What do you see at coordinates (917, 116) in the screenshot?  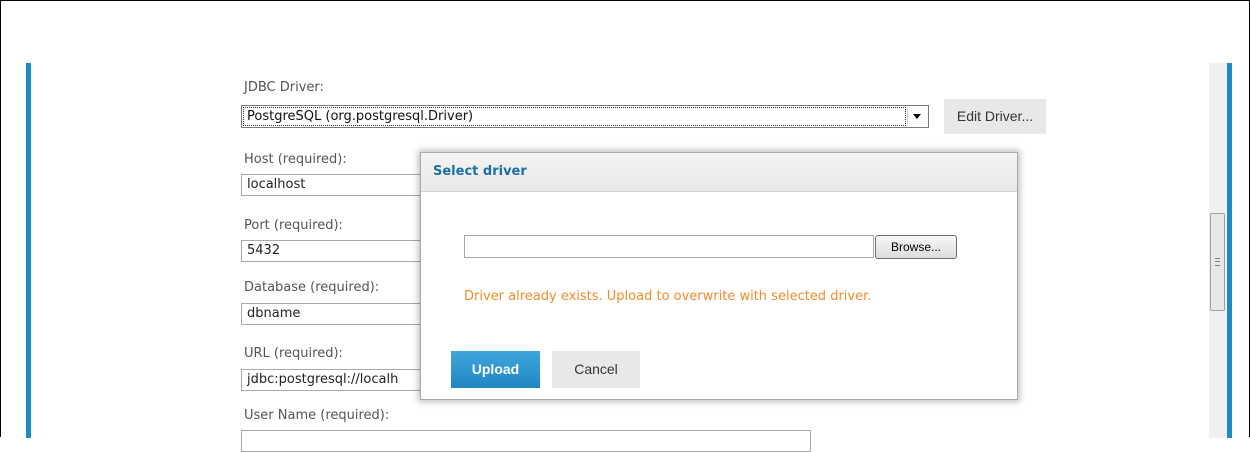 I see `chevron-down-icon` at bounding box center [917, 116].